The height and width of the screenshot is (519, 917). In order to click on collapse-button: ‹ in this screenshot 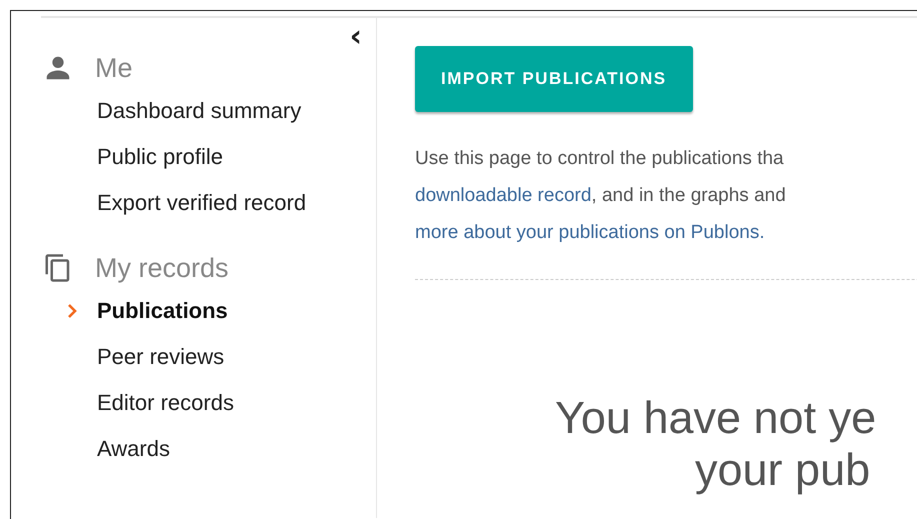, I will do `click(356, 37)`.